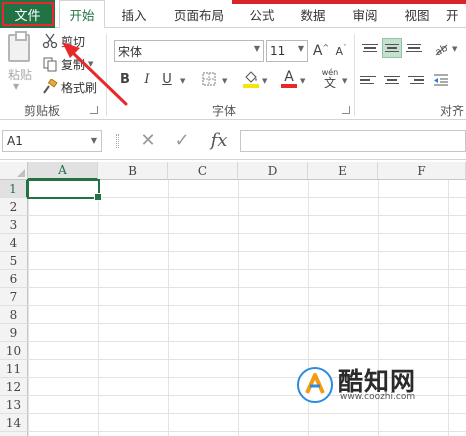  I want to click on indent-icon, so click(441, 80).